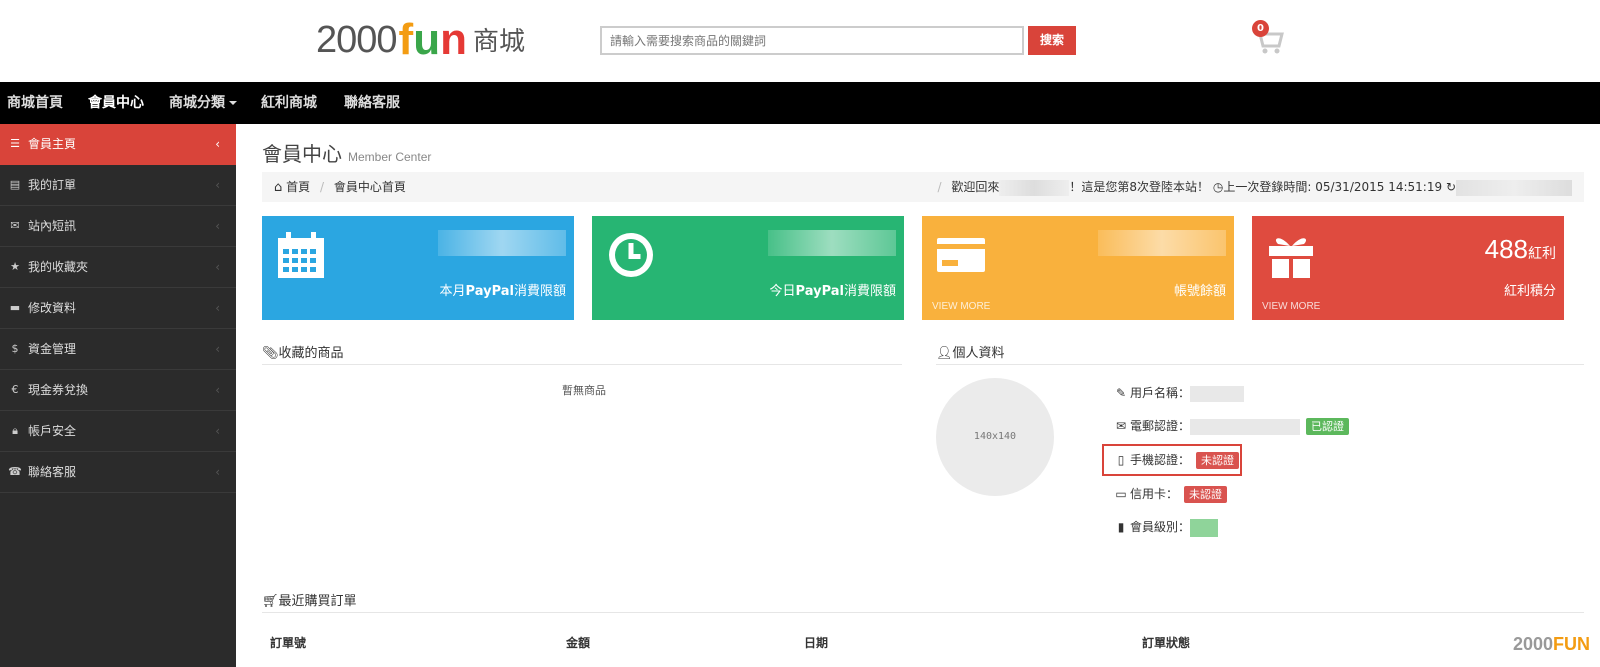 The width and height of the screenshot is (1600, 667). I want to click on phone-icon: ☎, so click(15, 471).